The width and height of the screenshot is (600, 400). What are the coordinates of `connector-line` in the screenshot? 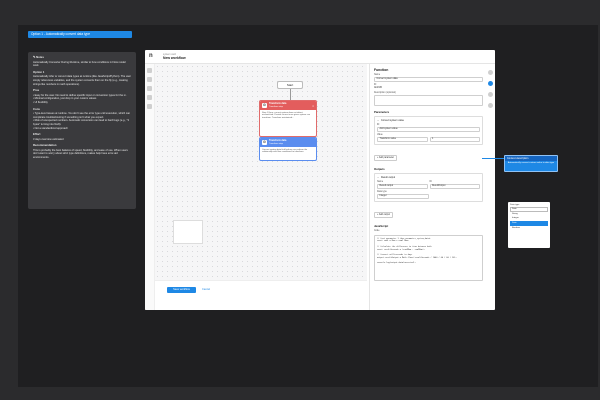 It's located at (290, 94).